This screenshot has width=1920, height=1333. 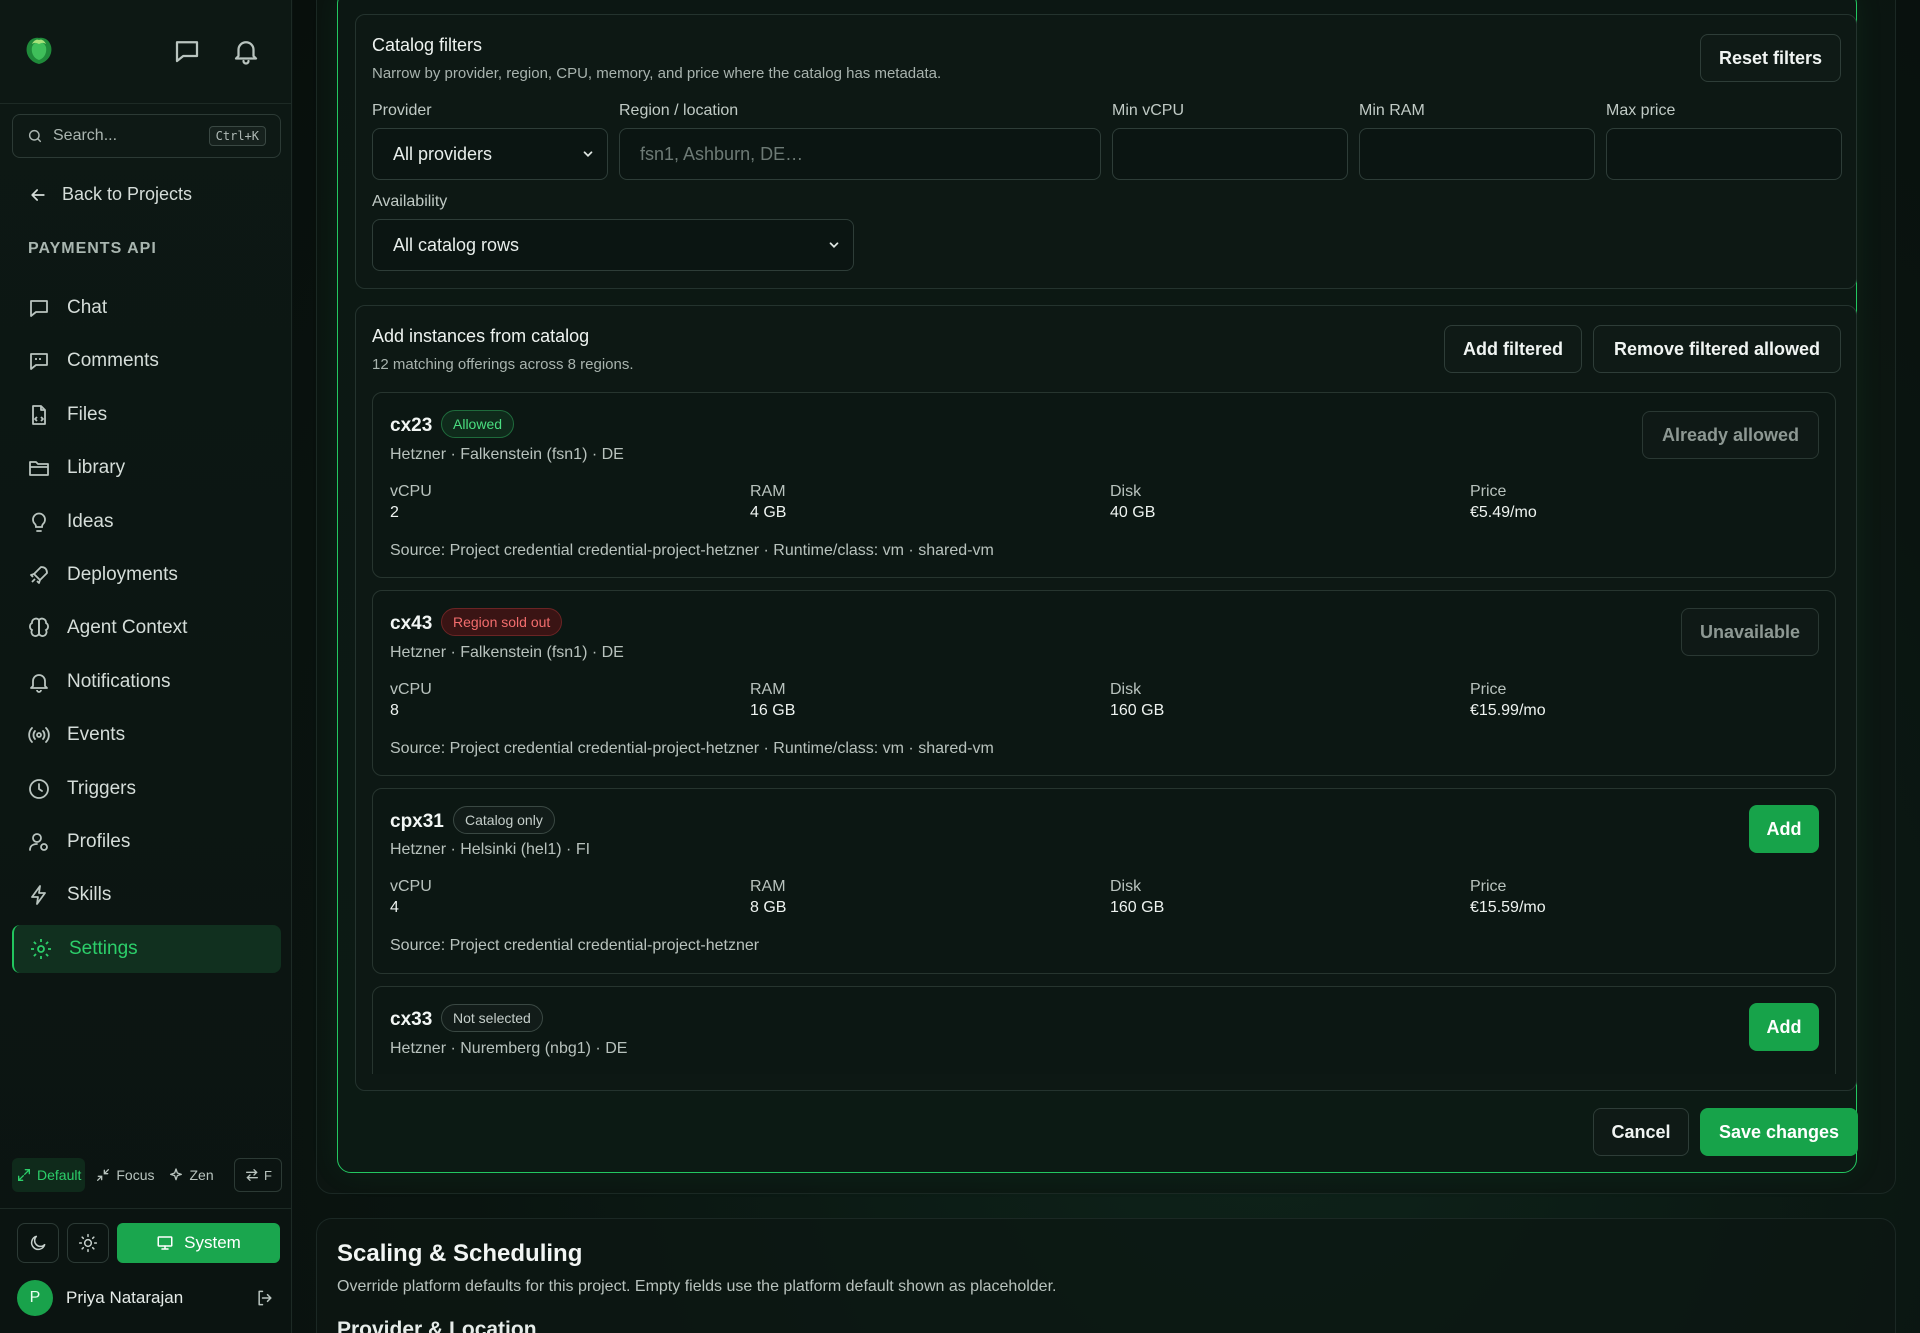 What do you see at coordinates (35, 1298) in the screenshot?
I see `avatar: P` at bounding box center [35, 1298].